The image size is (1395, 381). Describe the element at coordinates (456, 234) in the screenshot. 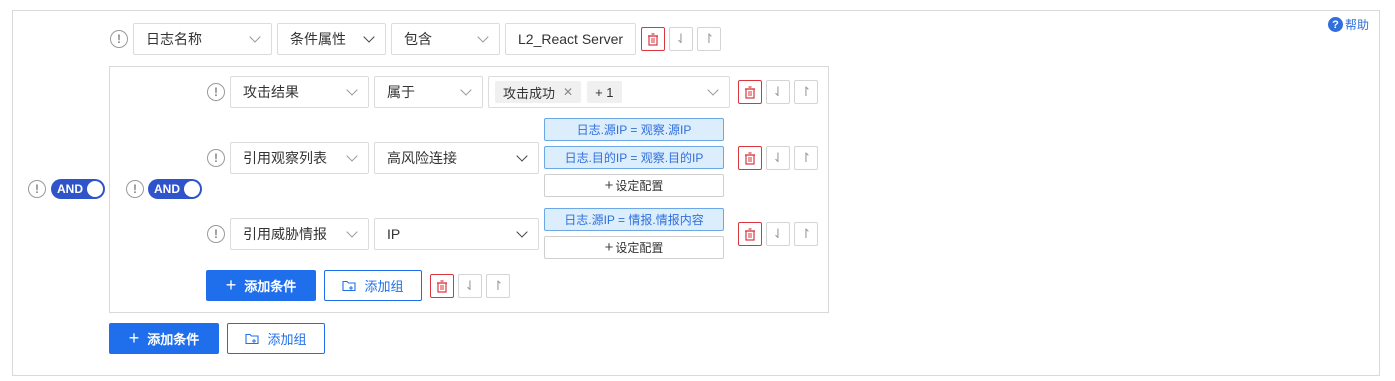

I see `intel-type-select: IP` at that location.